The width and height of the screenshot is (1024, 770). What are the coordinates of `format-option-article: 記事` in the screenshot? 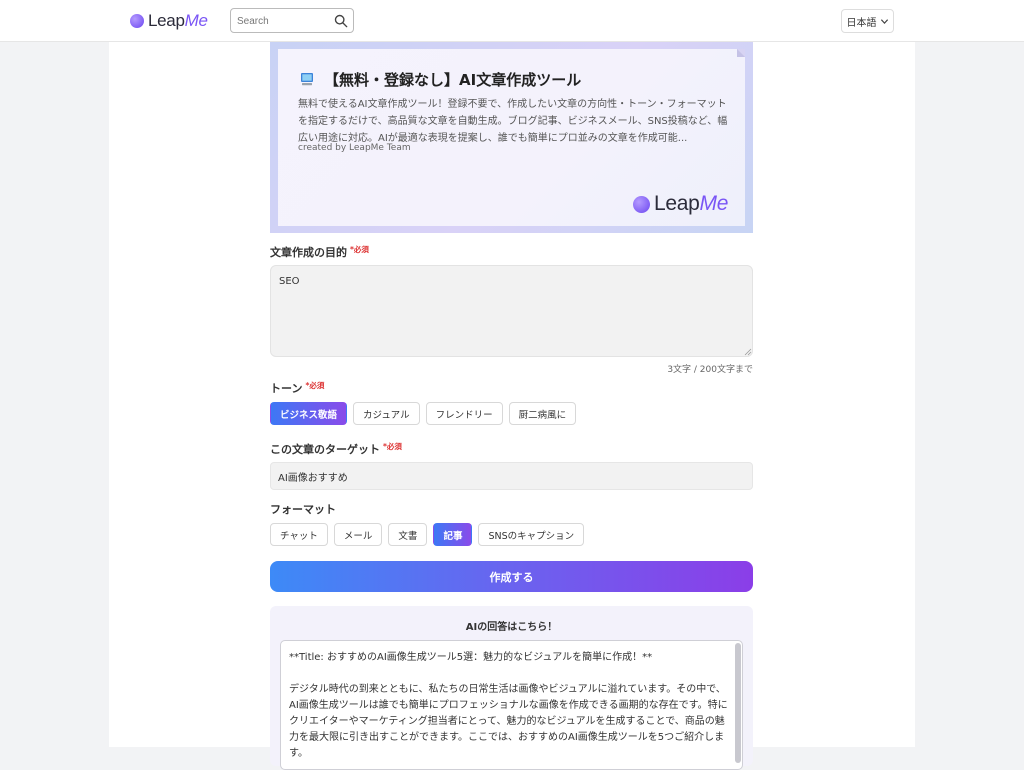 It's located at (453, 534).